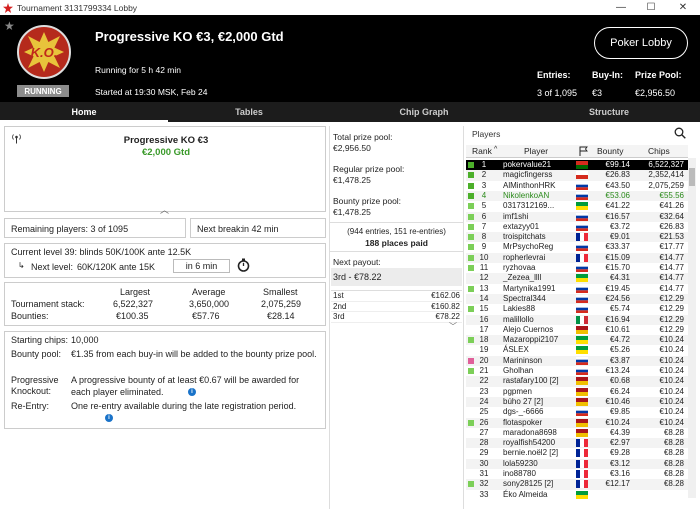 The image size is (700, 509). What do you see at coordinates (577, 340) in the screenshot?
I see `table-row: 18 Mazaroppi2107 €4.72 €10.24` at bounding box center [577, 340].